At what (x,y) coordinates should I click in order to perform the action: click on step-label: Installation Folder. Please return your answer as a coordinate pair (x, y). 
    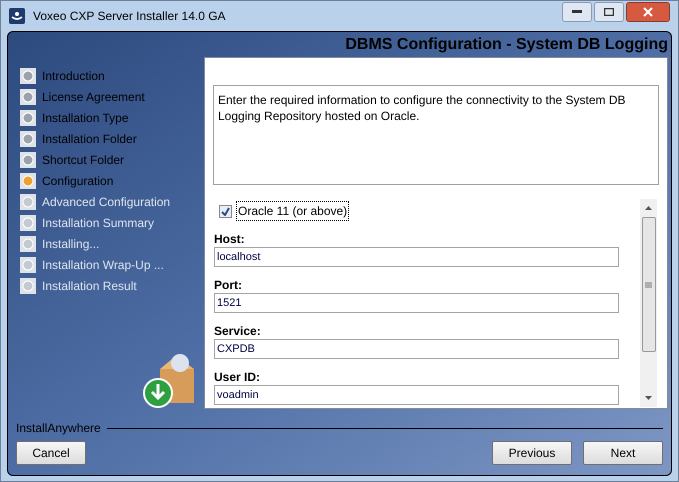
    Looking at the image, I should click on (89, 139).